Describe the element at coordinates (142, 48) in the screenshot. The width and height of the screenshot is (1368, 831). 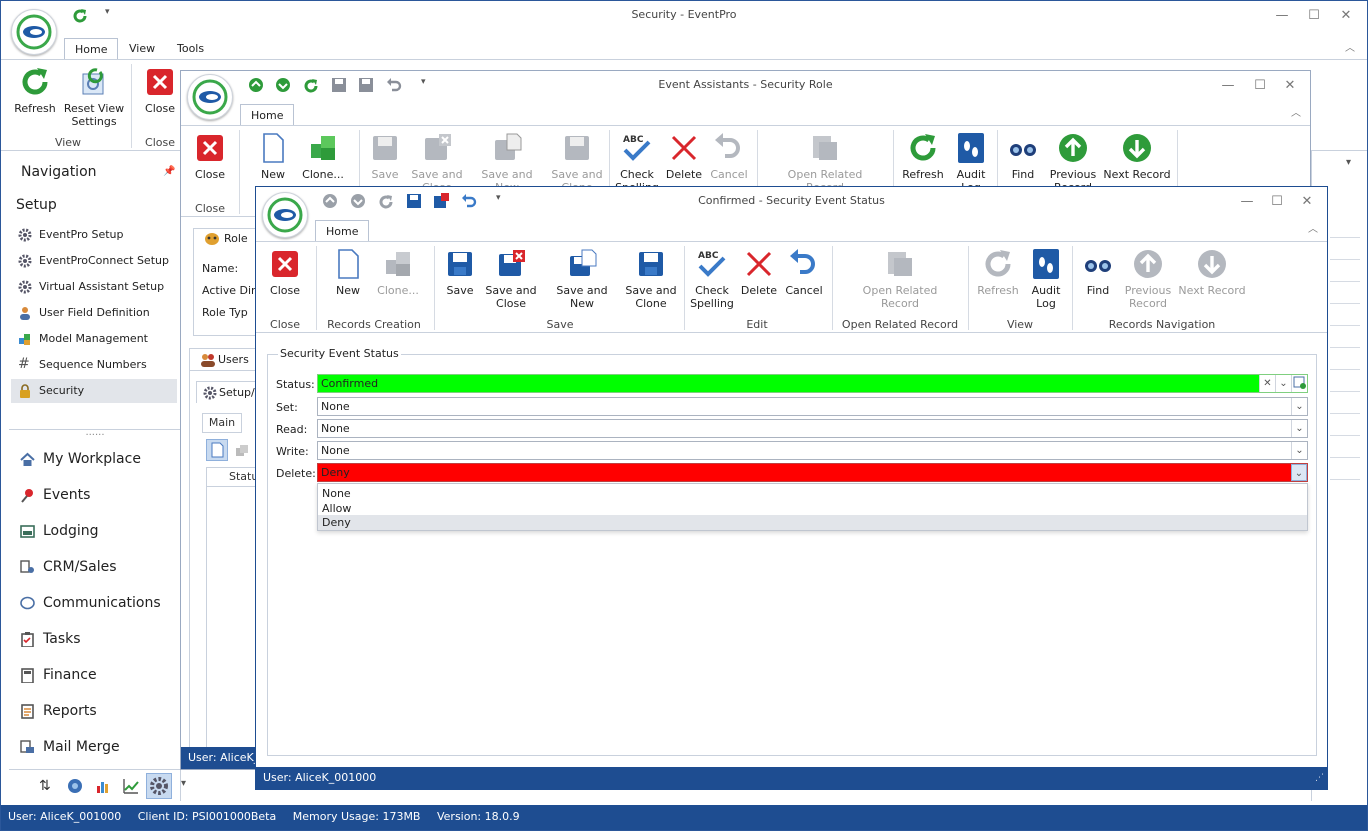
I see `tab-view: View` at that location.